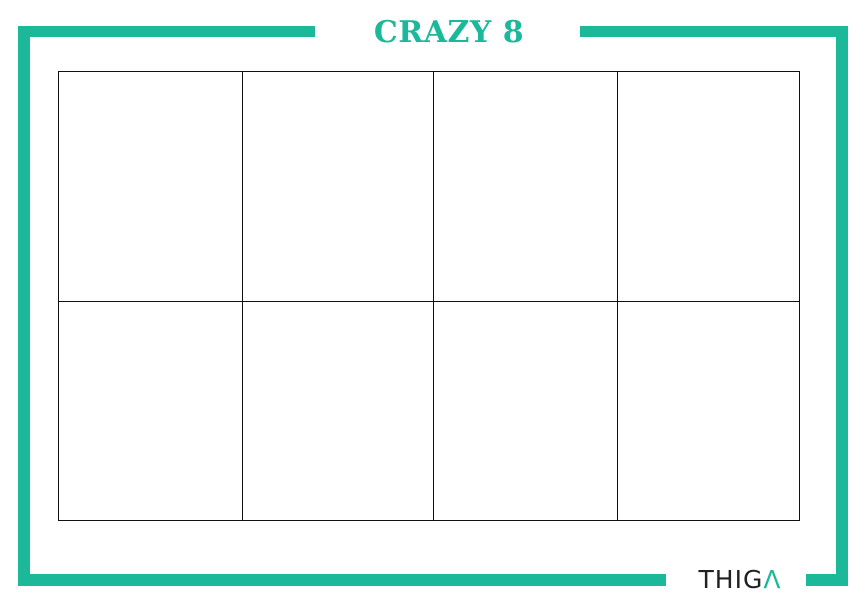 Image resolution: width=867 pixels, height=613 pixels. I want to click on frame-left, so click(24, 306).